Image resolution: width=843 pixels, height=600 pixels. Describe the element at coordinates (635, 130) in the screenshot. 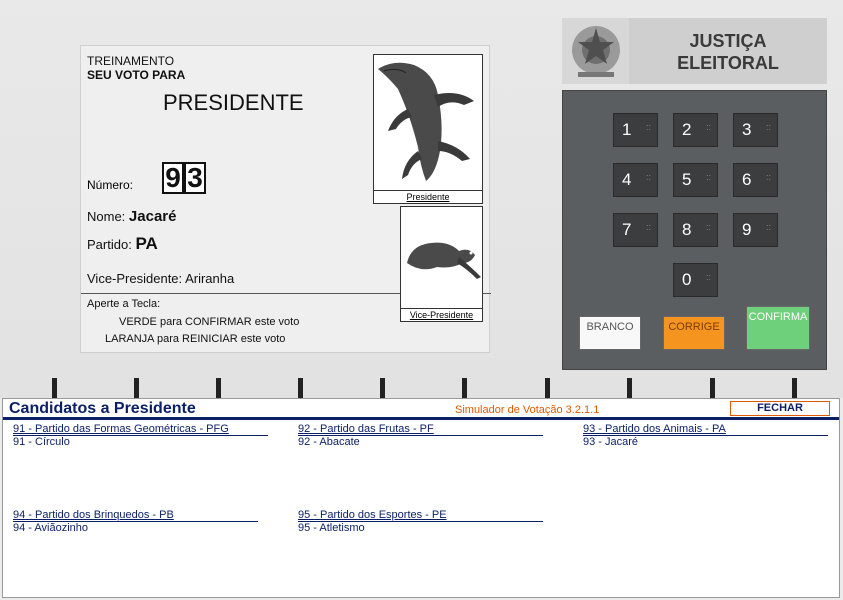

I see `key-1: 1::` at that location.